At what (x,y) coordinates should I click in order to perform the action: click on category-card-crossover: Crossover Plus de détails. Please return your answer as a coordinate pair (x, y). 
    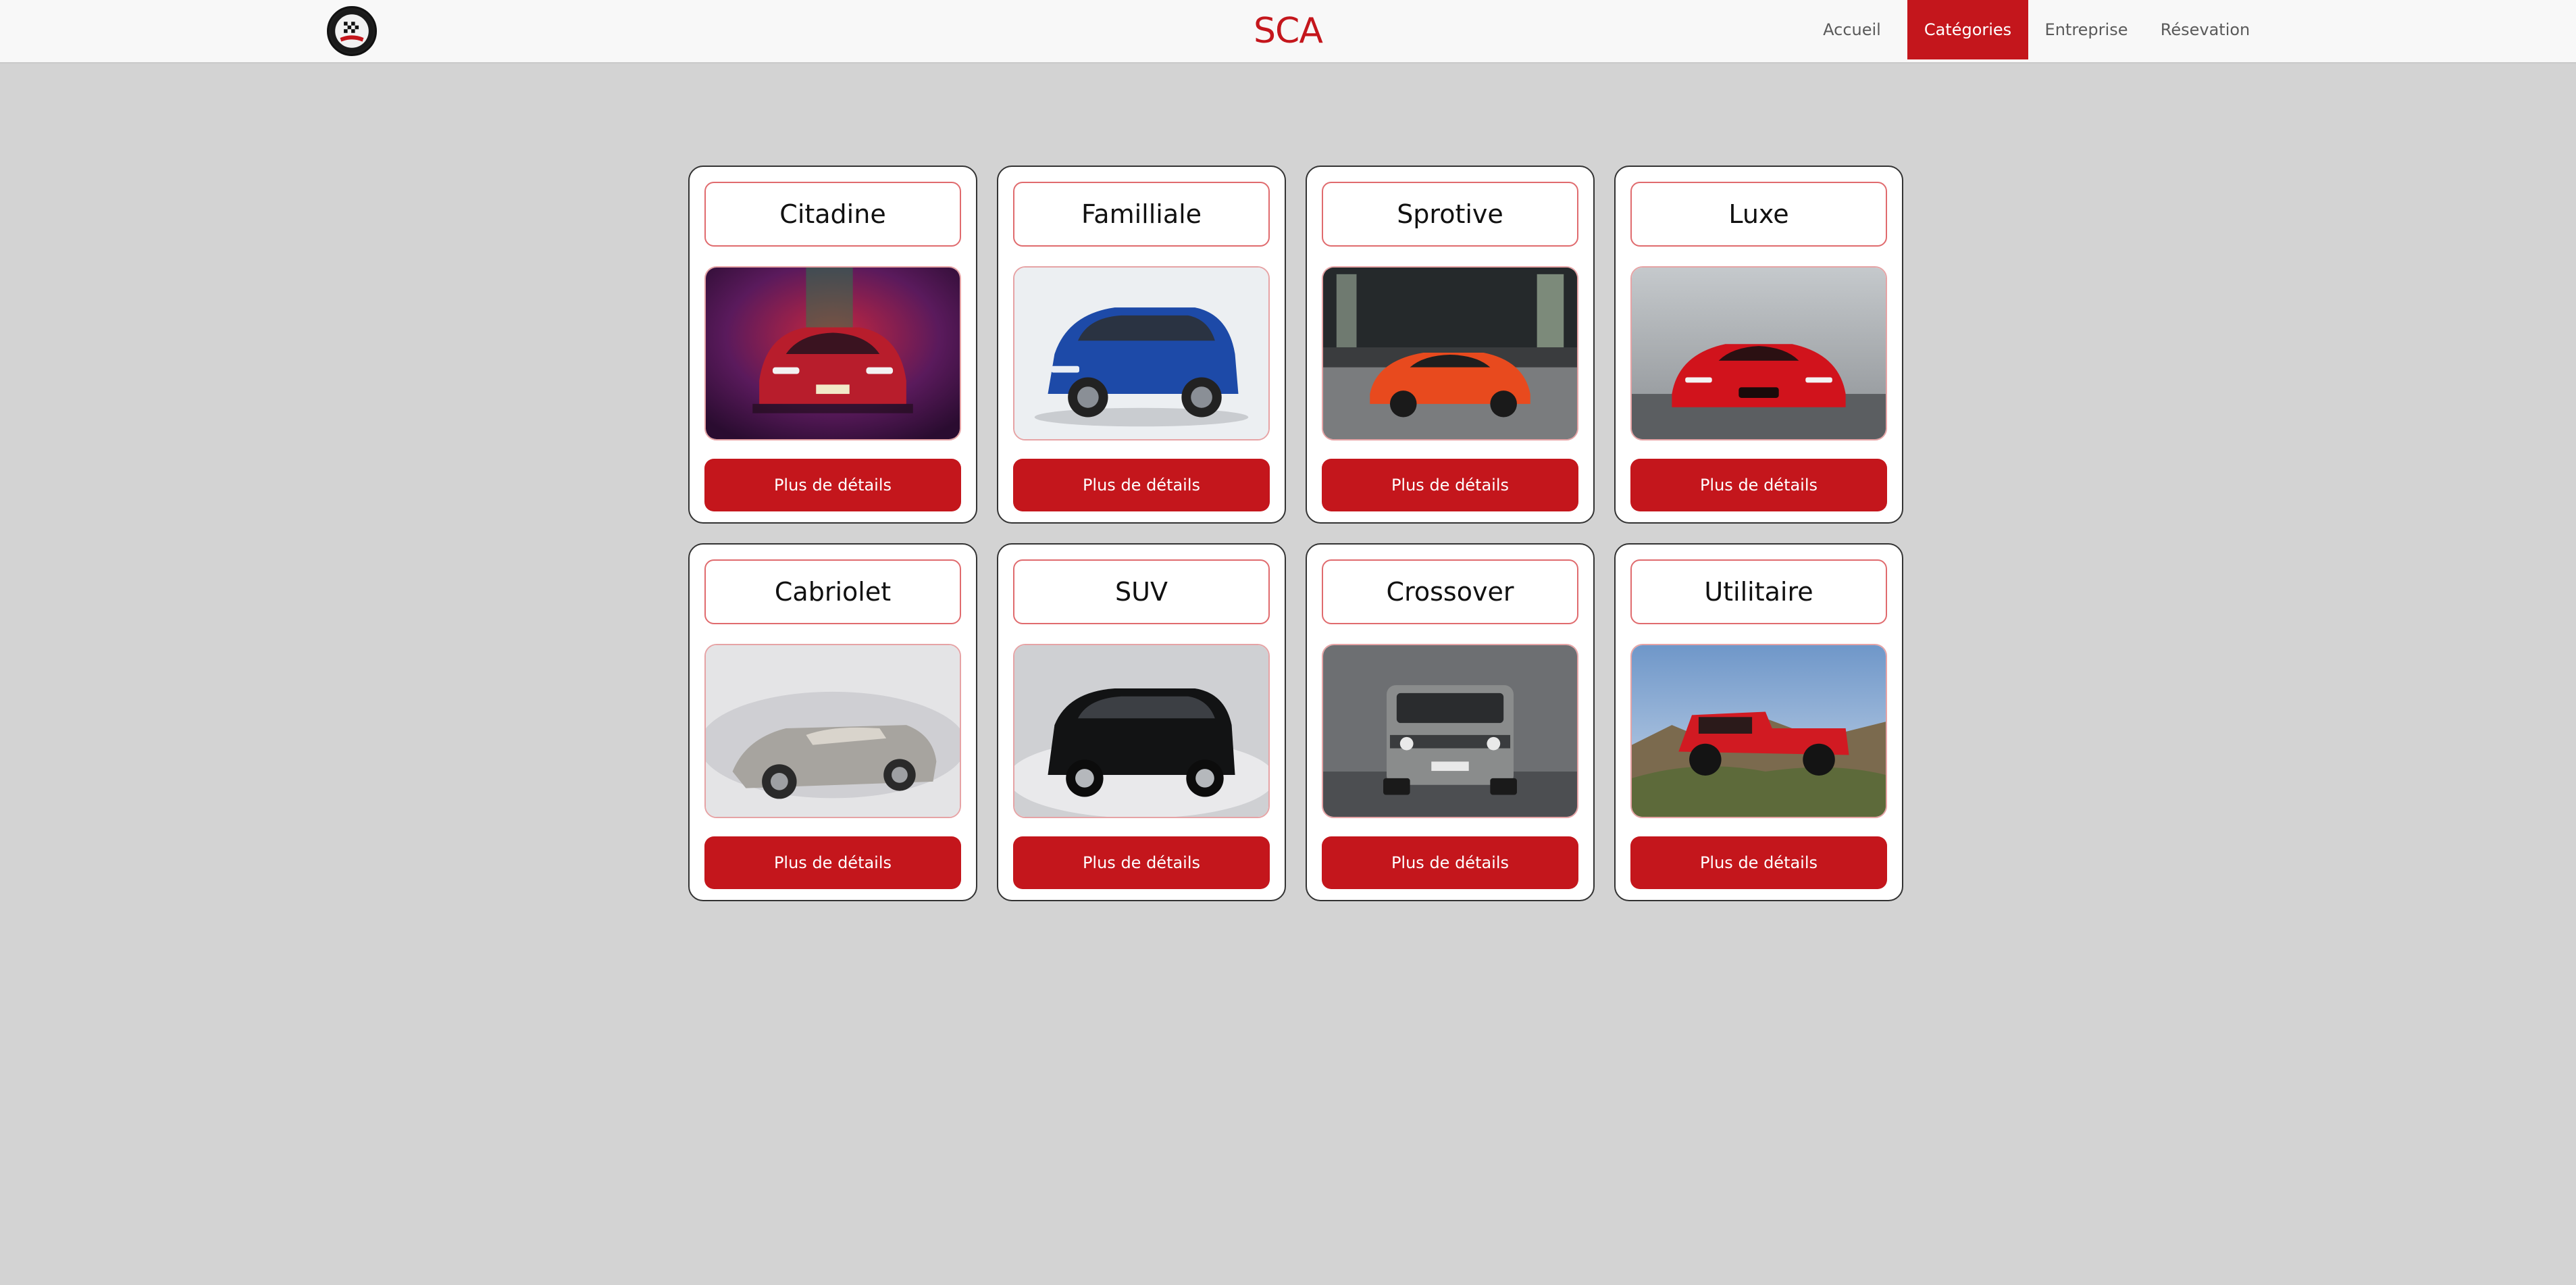
    Looking at the image, I should click on (1450, 722).